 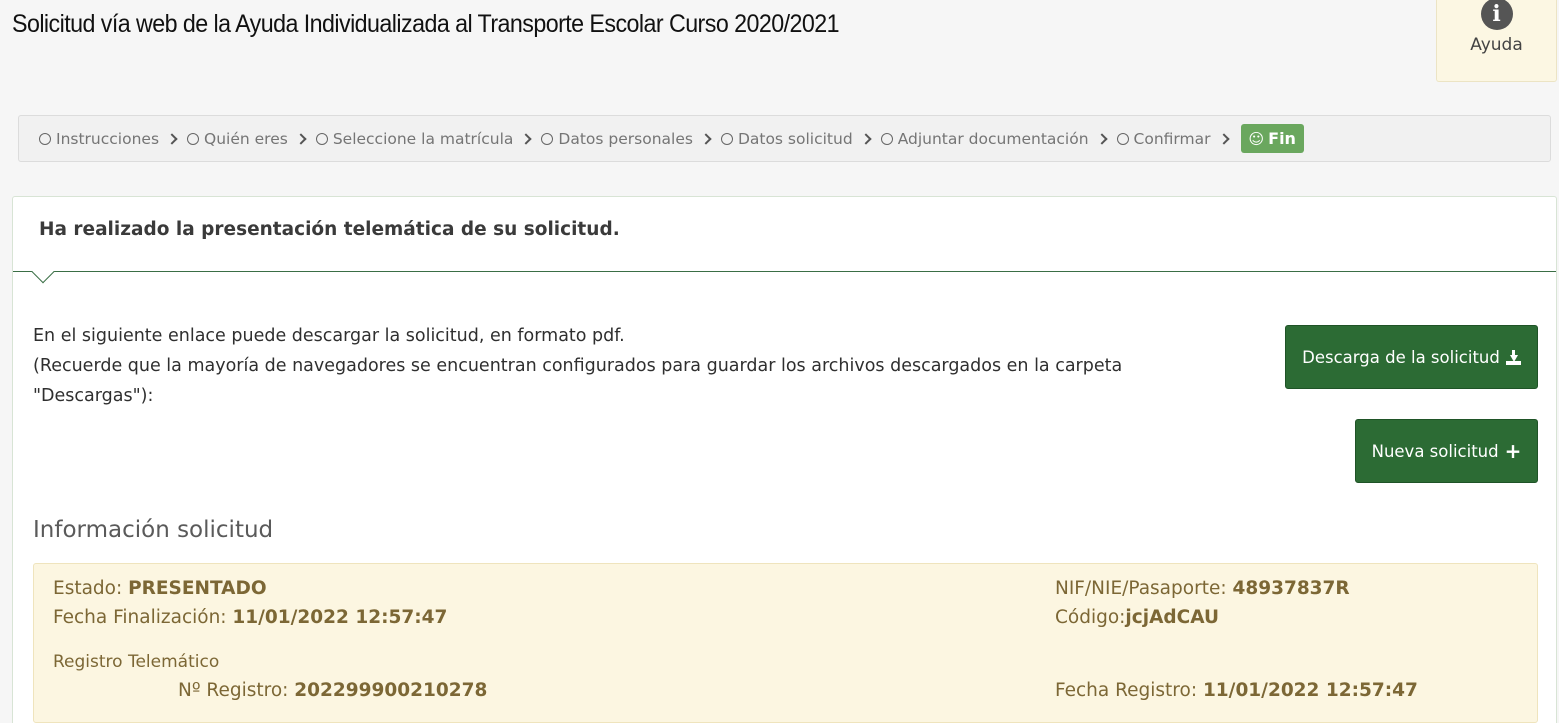 What do you see at coordinates (1172, 617) in the screenshot?
I see `codigo-value: jcjAdCAU` at bounding box center [1172, 617].